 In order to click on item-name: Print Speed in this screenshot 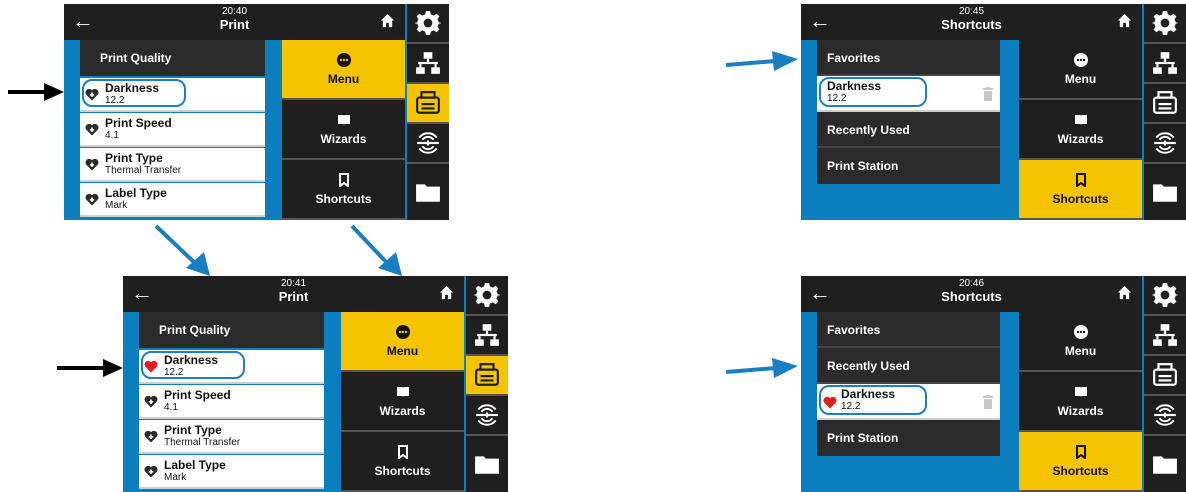, I will do `click(197, 395)`.